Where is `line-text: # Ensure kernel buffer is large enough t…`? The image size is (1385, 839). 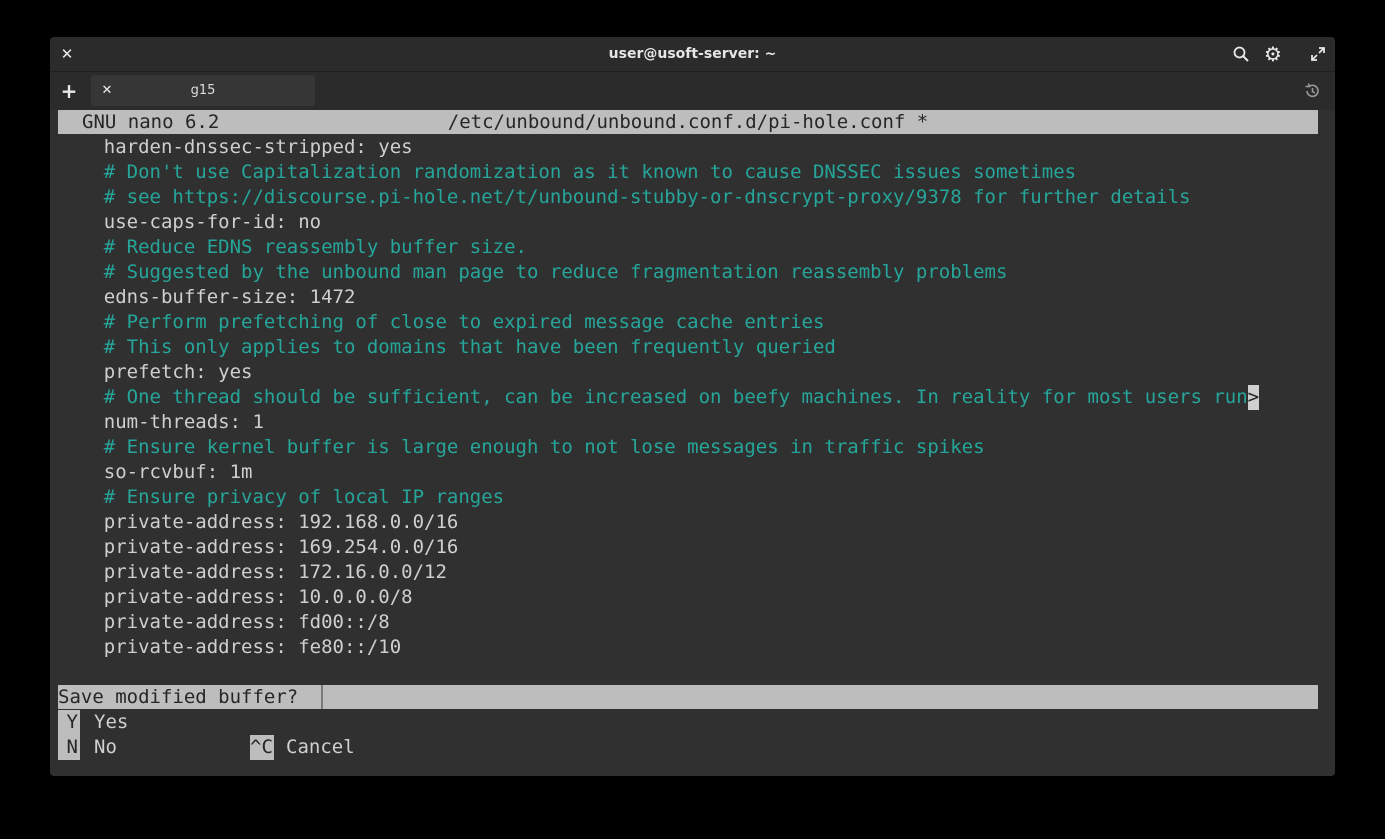
line-text: # Ensure kernel buffer is large enough t… is located at coordinates (521, 447).